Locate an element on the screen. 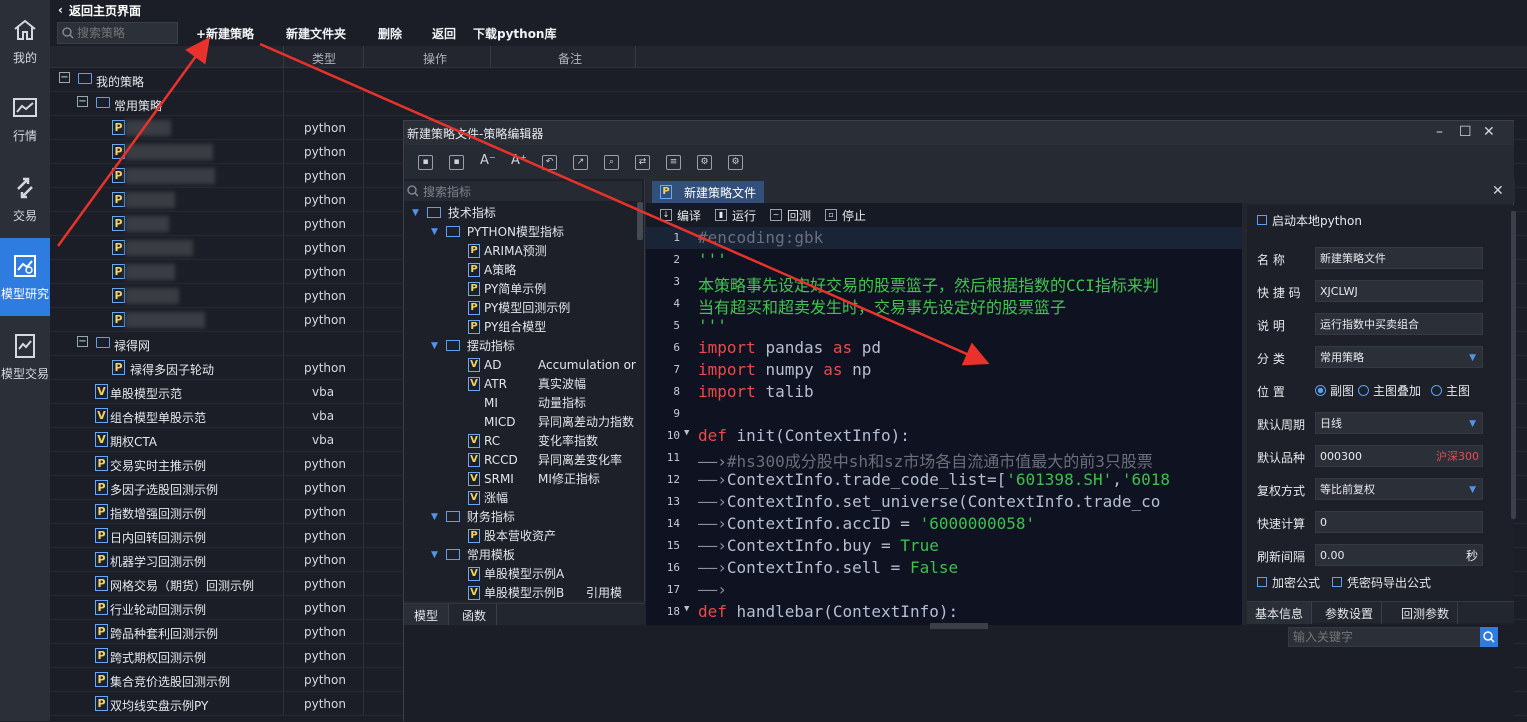  tab-basic-info: 基本信息 is located at coordinates (1280, 613).